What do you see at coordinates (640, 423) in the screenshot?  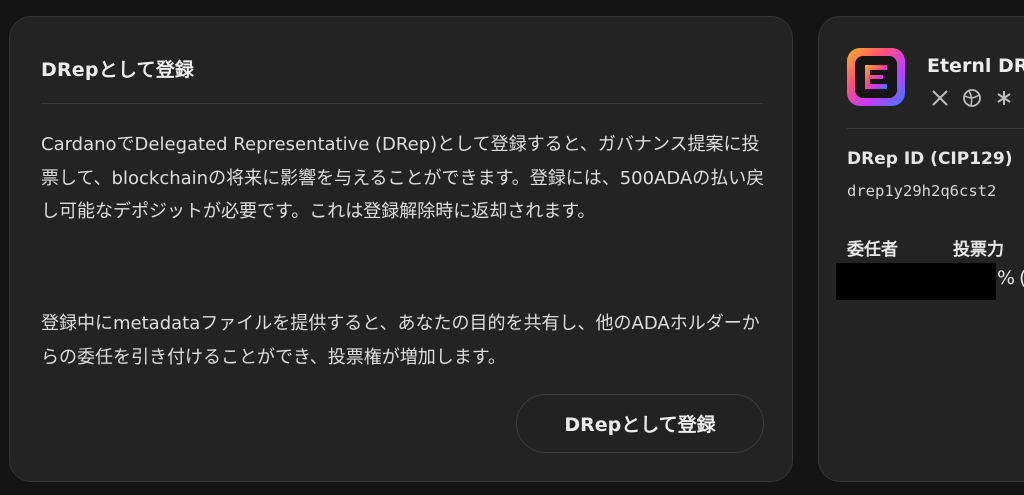 I see `register-drep-button: DRepとして登録` at bounding box center [640, 423].